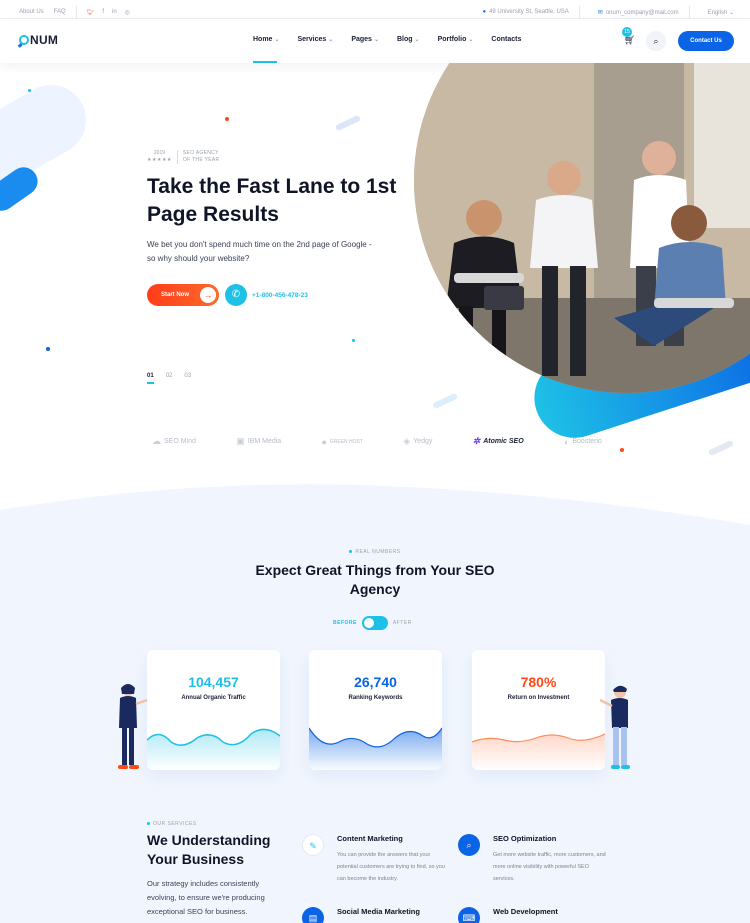 The image size is (750, 923). I want to click on language-select: English ⌄, so click(721, 12).